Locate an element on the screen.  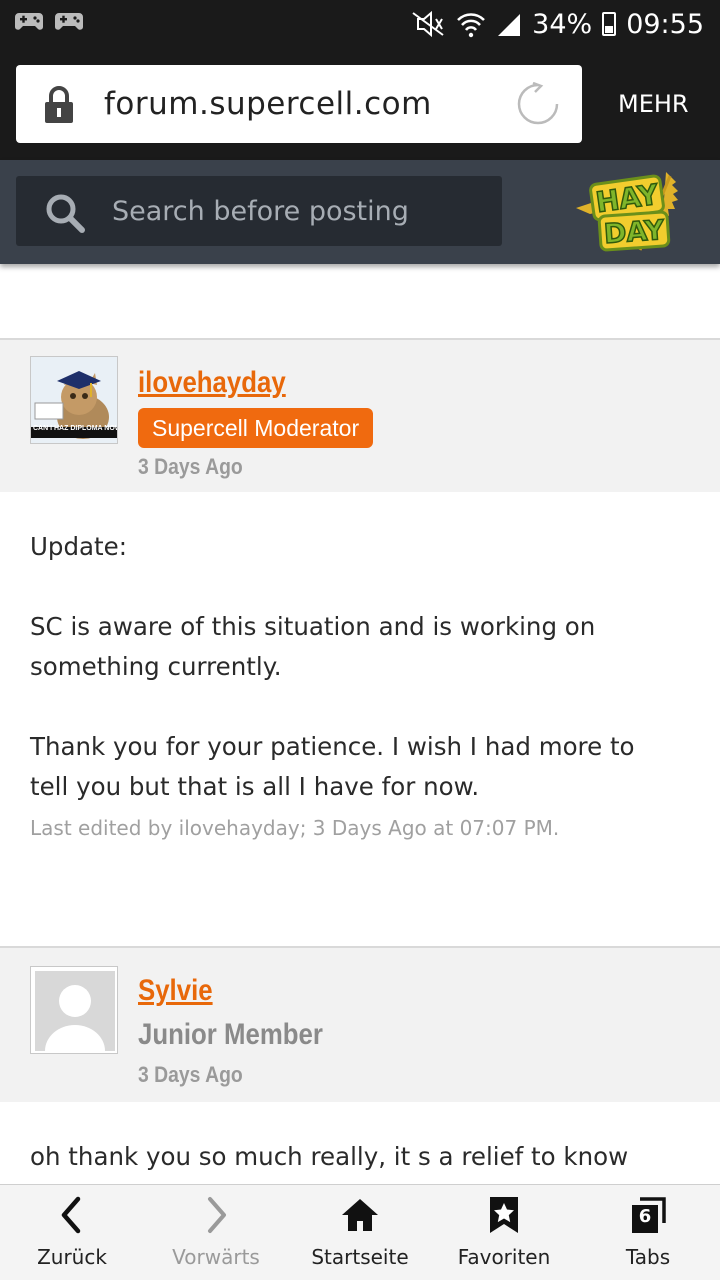
system-indicators: 34% 09:55 is located at coordinates (557, 24).